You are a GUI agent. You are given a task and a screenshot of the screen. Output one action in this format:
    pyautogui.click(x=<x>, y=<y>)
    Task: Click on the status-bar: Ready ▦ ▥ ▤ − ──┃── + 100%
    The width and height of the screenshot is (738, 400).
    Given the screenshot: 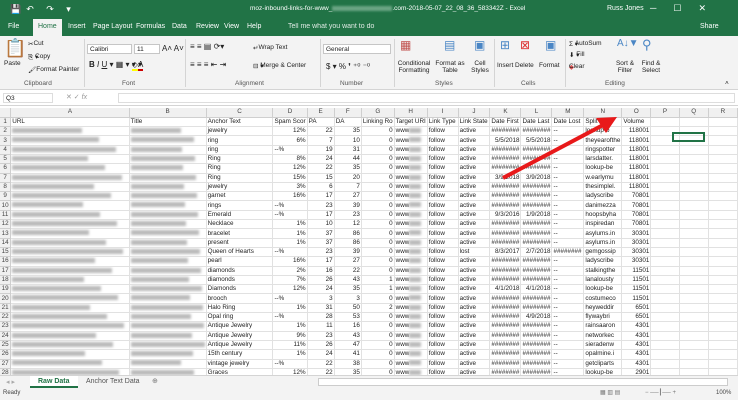 What is the action you would take?
    pyautogui.click(x=369, y=394)
    